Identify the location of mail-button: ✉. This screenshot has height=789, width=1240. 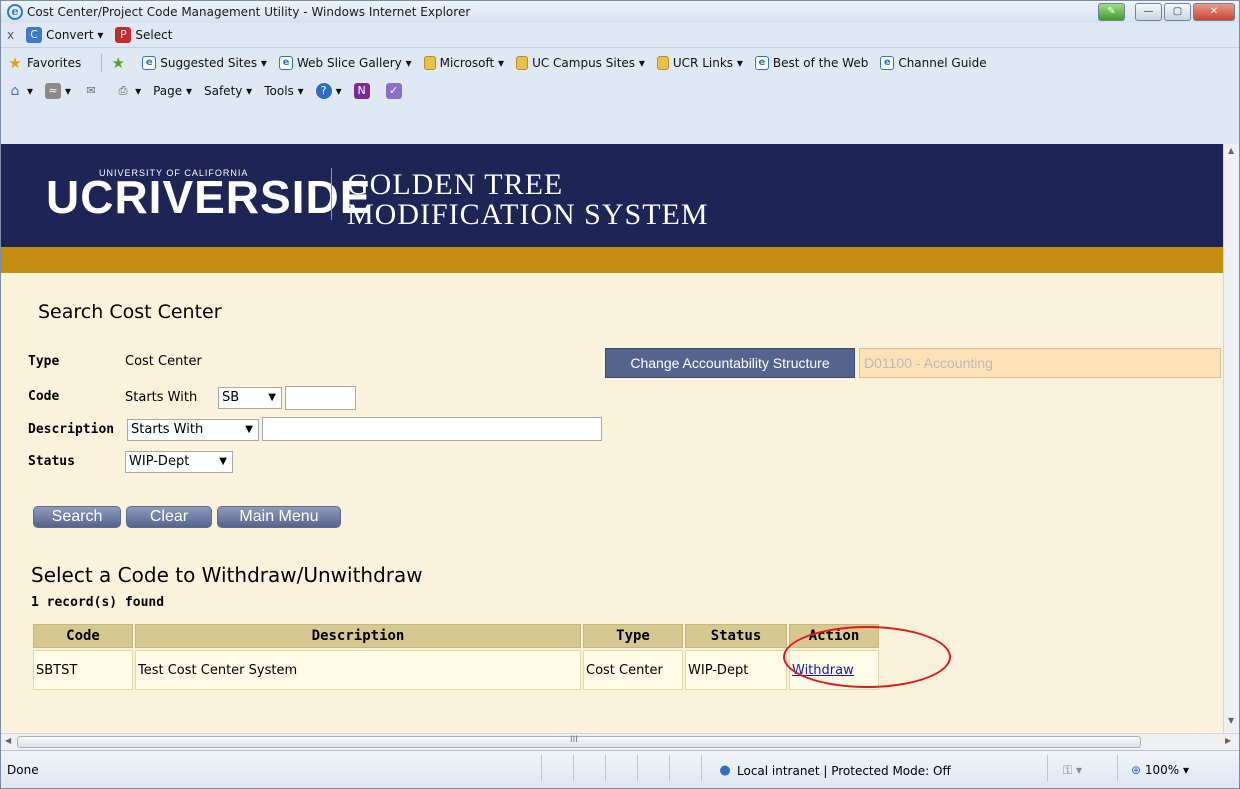
(93, 91).